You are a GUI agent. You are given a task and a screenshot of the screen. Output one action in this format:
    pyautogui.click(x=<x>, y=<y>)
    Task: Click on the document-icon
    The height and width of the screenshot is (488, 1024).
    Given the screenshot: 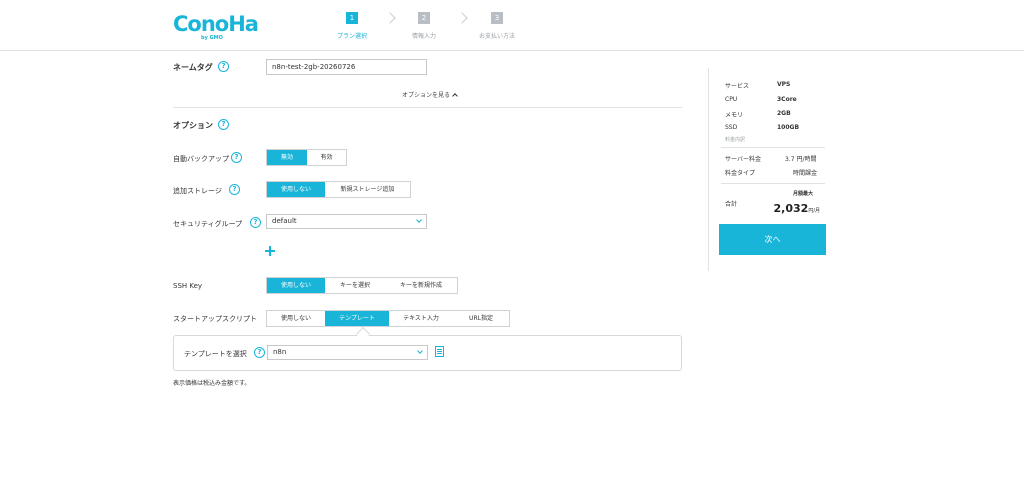 What is the action you would take?
    pyautogui.click(x=439, y=351)
    